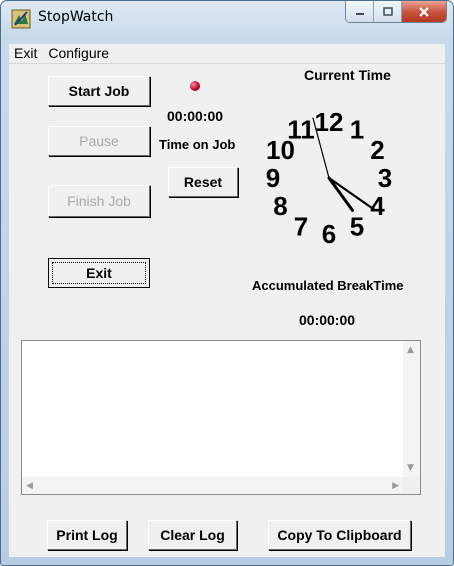 The width and height of the screenshot is (454, 566). What do you see at coordinates (99, 91) in the screenshot?
I see `start-job-button: Start Job` at bounding box center [99, 91].